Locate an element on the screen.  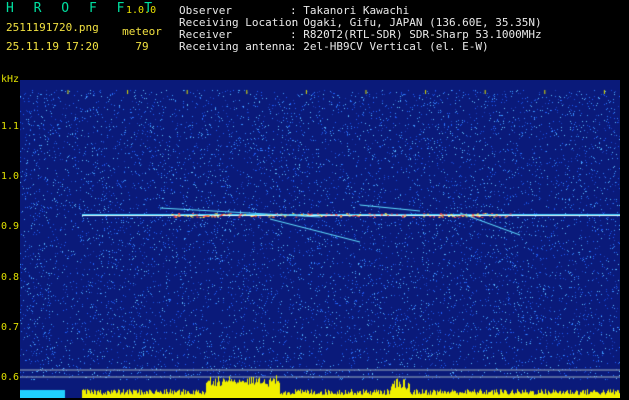
file-name: 2511191720.png is located at coordinates (52, 27).